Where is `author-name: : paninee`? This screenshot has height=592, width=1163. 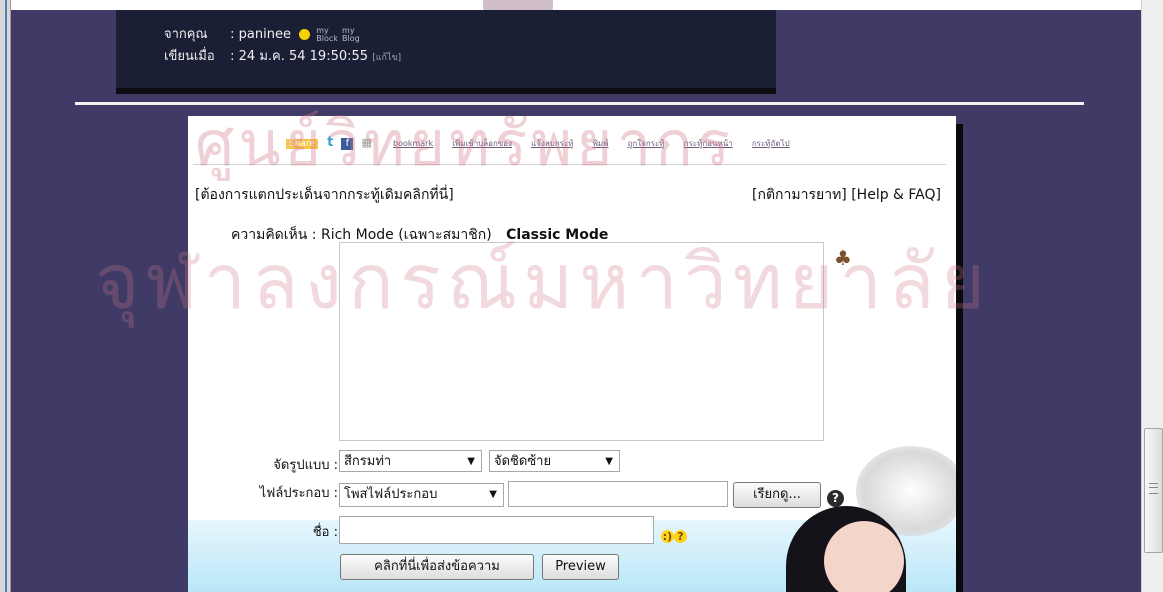 author-name: : paninee is located at coordinates (260, 34).